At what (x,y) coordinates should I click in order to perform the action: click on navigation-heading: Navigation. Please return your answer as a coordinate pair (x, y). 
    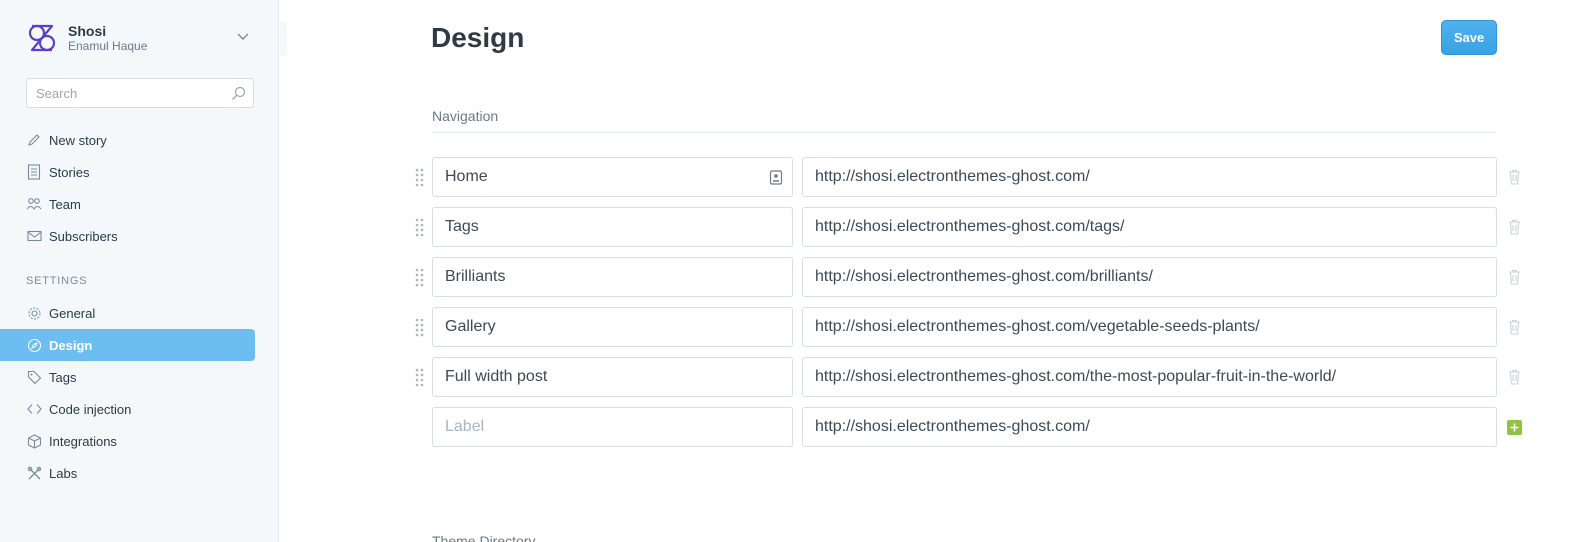
    Looking at the image, I should click on (465, 116).